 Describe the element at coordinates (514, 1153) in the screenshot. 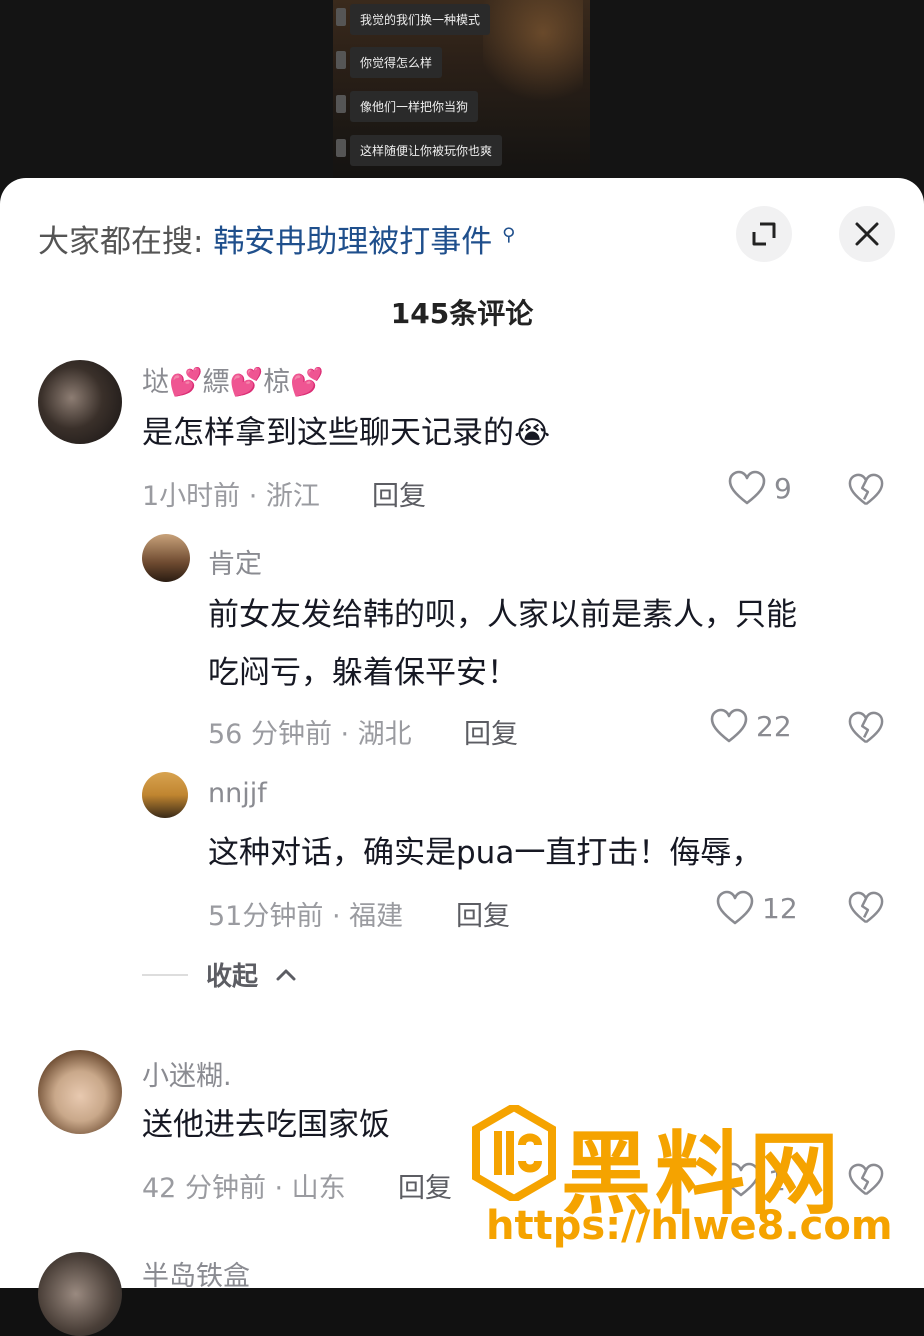

I see `watermark-logo` at that location.